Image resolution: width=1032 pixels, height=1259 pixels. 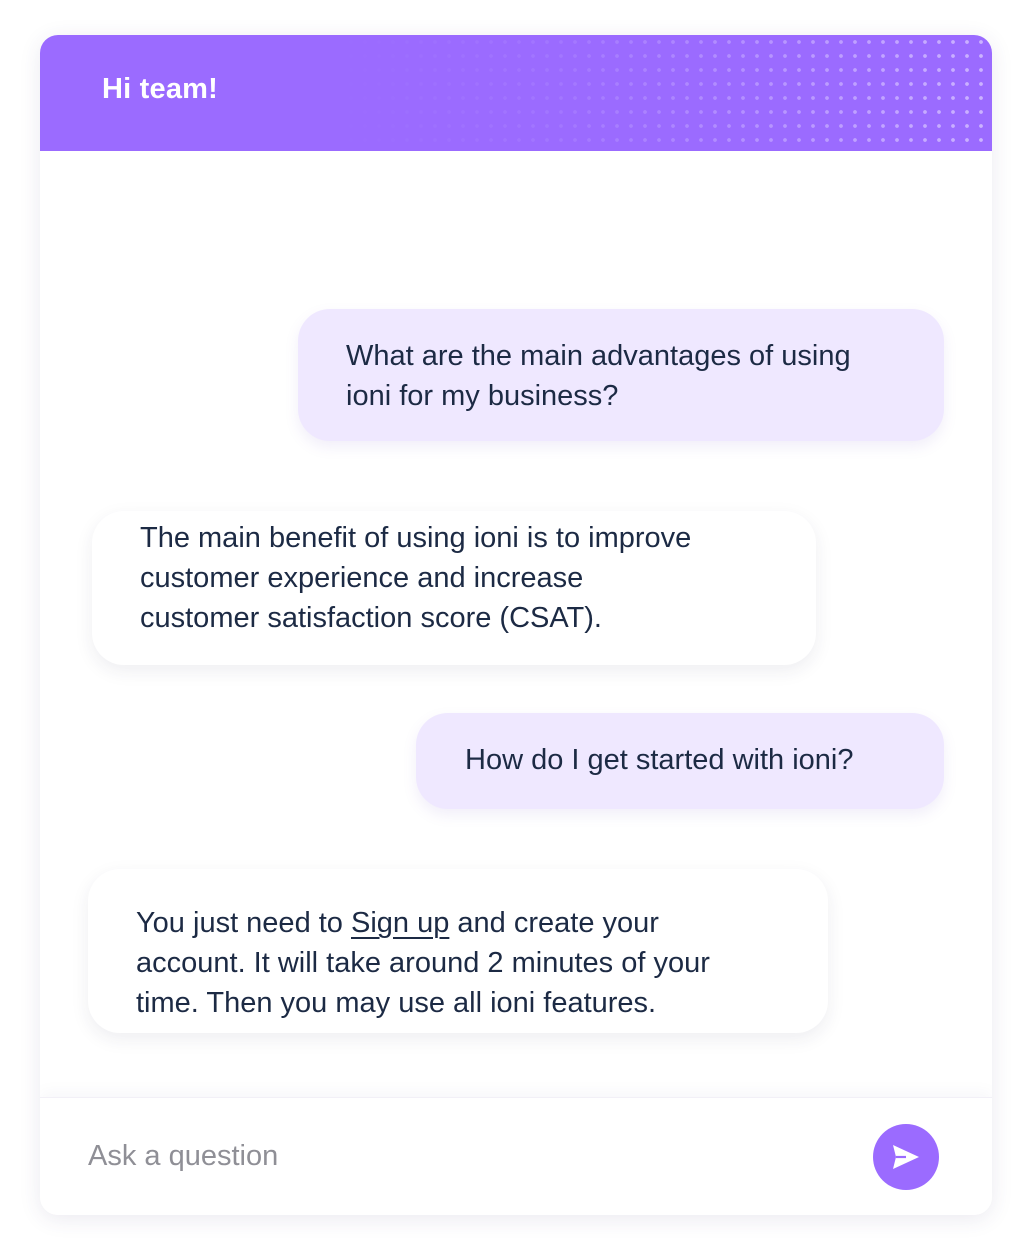 I want to click on composer, so click(x=516, y=1156).